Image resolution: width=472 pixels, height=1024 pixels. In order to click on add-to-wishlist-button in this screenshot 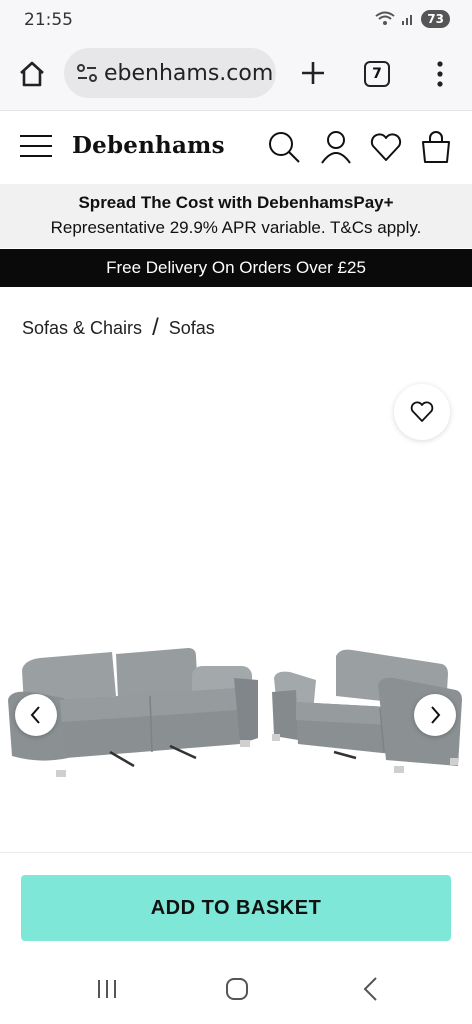, I will do `click(422, 412)`.